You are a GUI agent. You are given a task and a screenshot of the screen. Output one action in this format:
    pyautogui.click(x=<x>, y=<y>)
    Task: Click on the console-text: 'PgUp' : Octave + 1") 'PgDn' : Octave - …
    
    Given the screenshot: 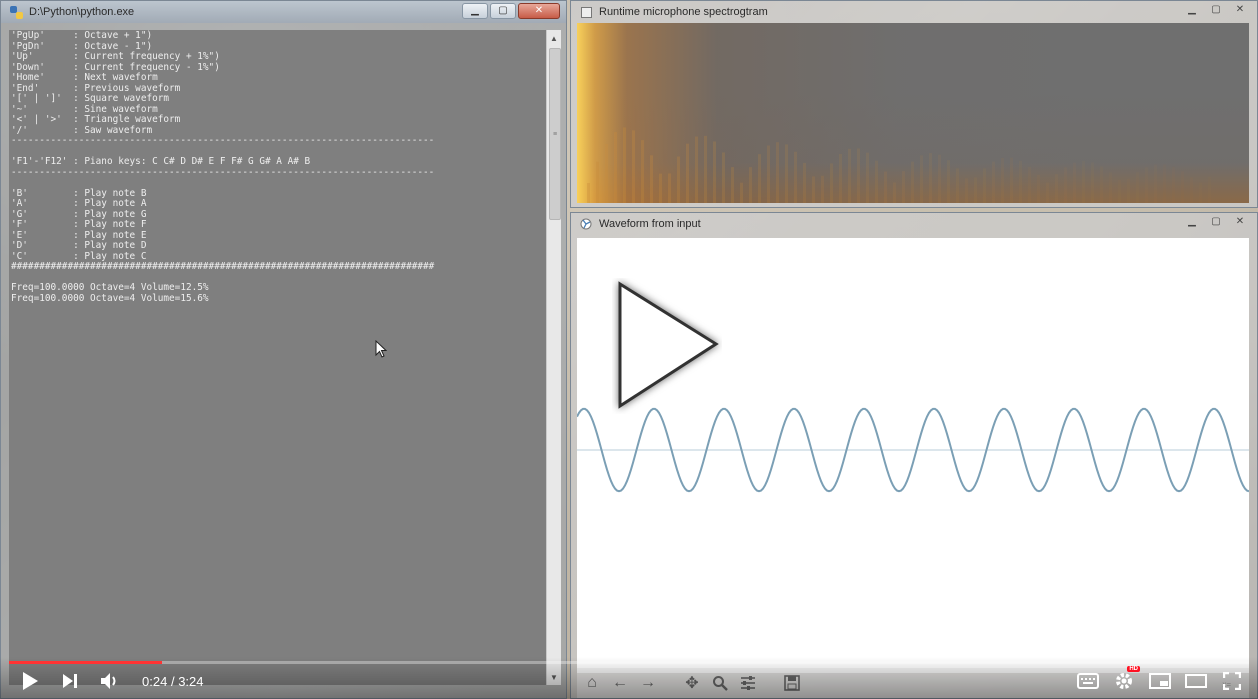 What is the action you would take?
    pyautogui.click(x=223, y=167)
    